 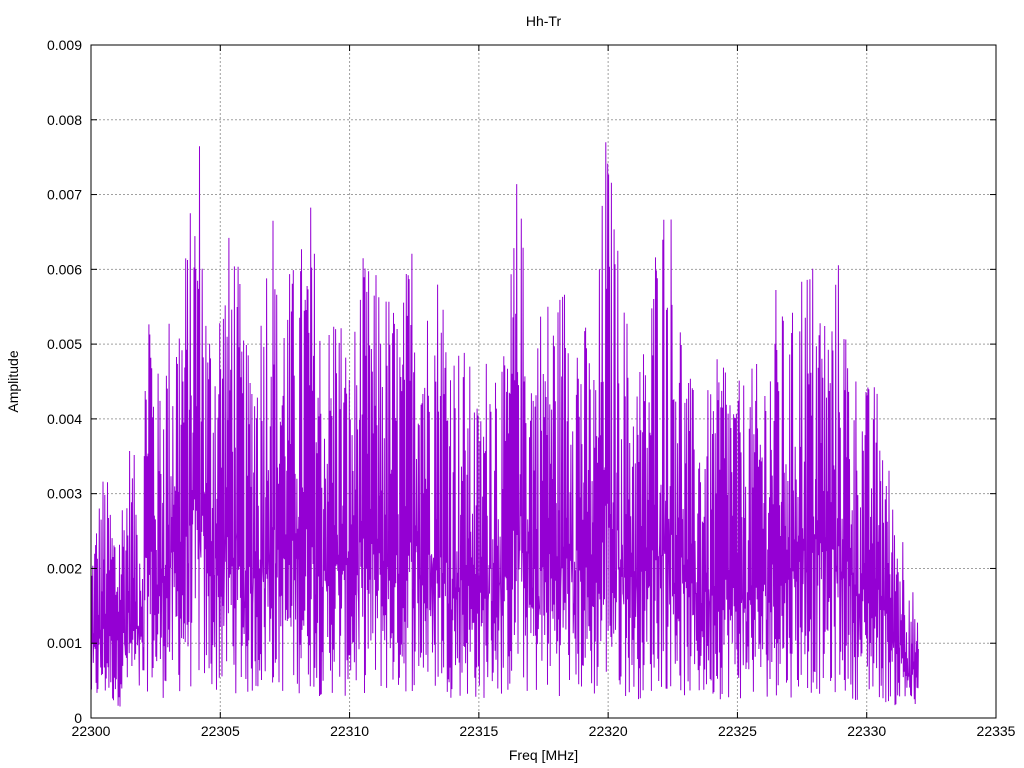 What do you see at coordinates (64, 643) in the screenshot?
I see `y-tick-label: 0.001` at bounding box center [64, 643].